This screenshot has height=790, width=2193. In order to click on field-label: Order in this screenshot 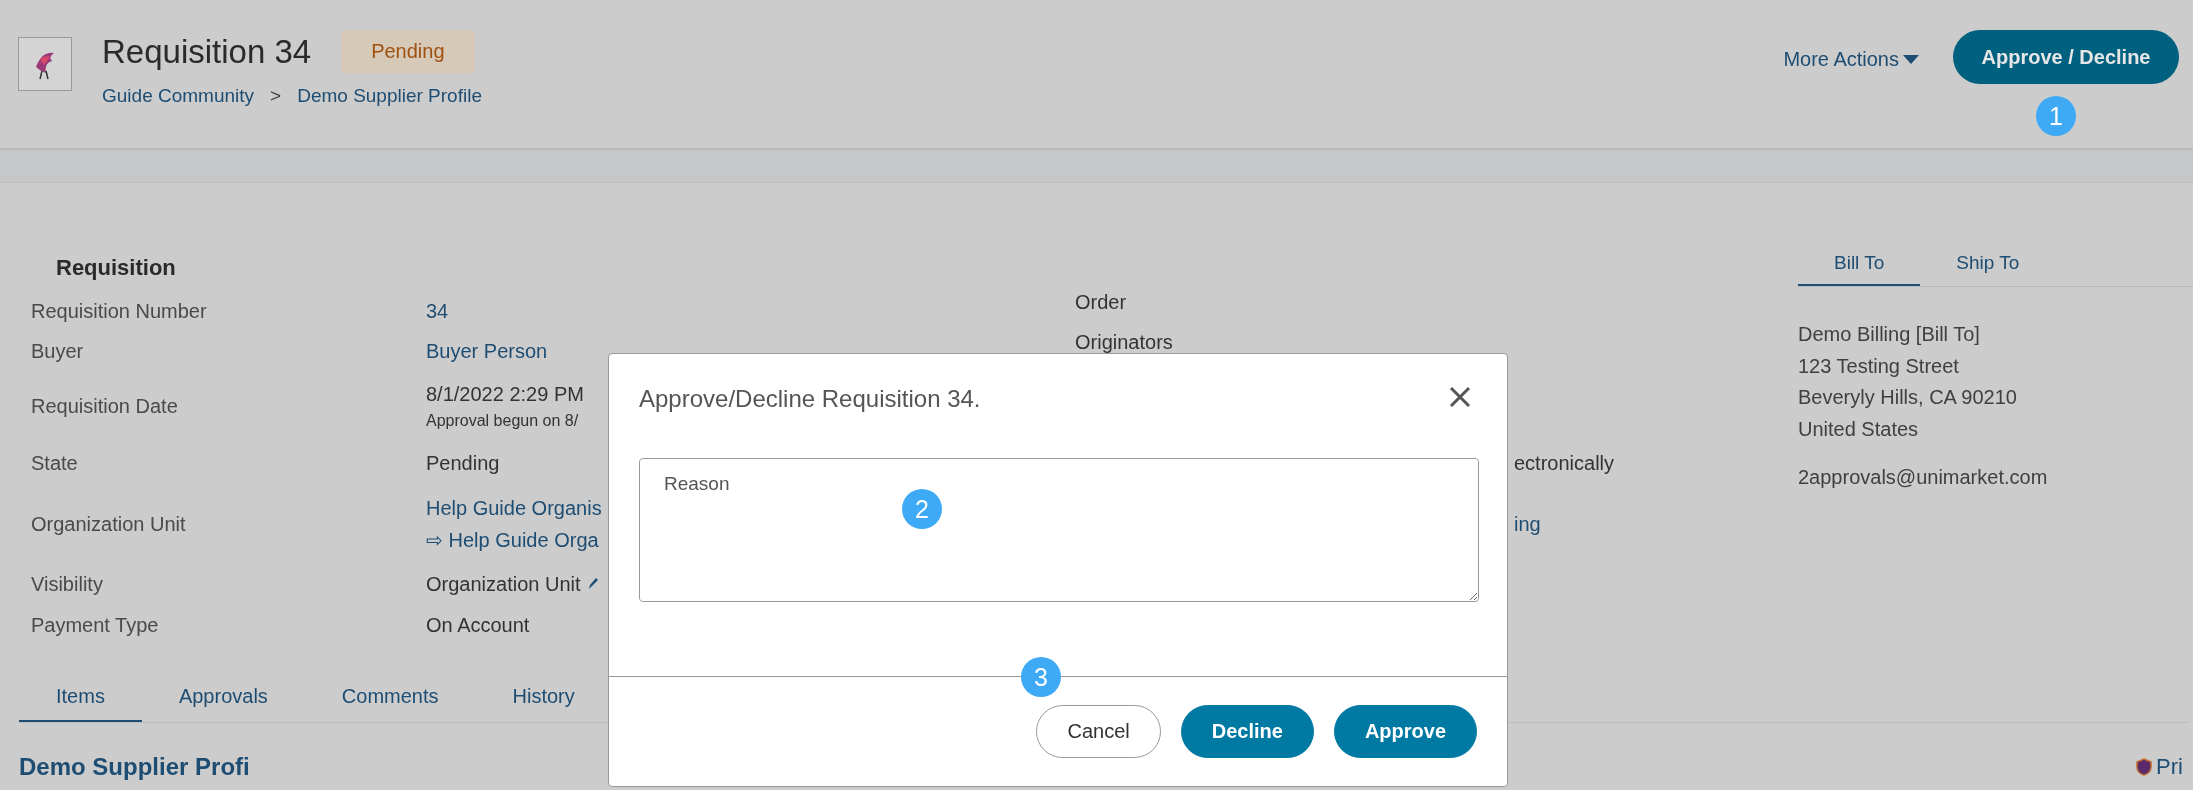, I will do `click(1101, 302)`.